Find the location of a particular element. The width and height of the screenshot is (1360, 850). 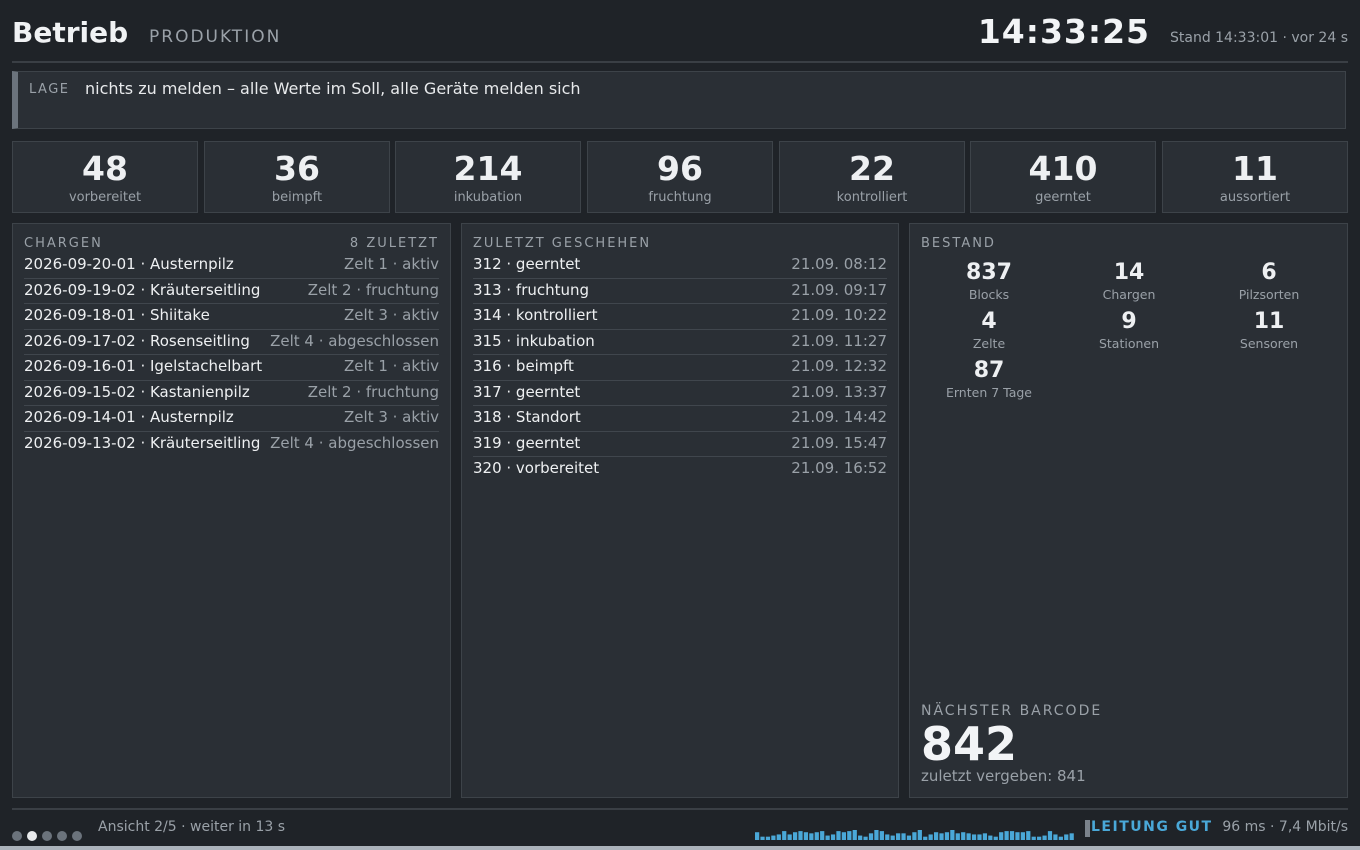

charge-name: 2026-09-16-01 · Igelstachelbart is located at coordinates (143, 366).